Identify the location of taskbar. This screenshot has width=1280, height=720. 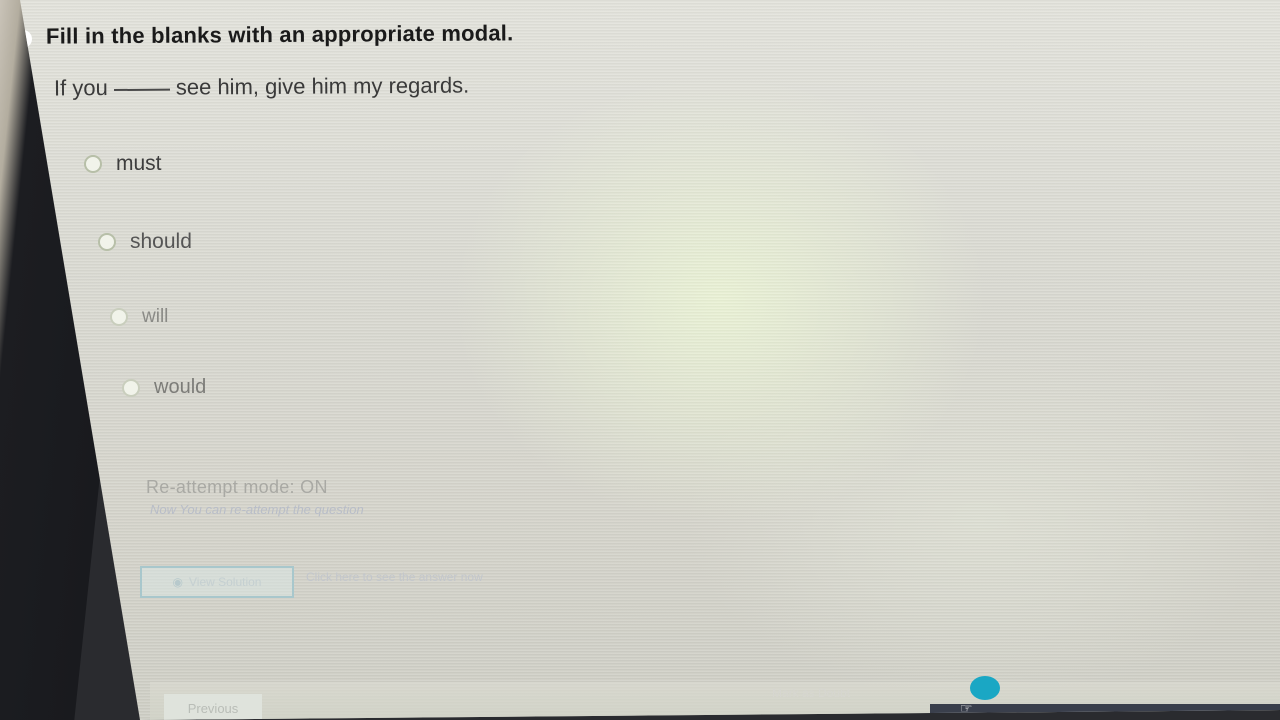
(1105, 712).